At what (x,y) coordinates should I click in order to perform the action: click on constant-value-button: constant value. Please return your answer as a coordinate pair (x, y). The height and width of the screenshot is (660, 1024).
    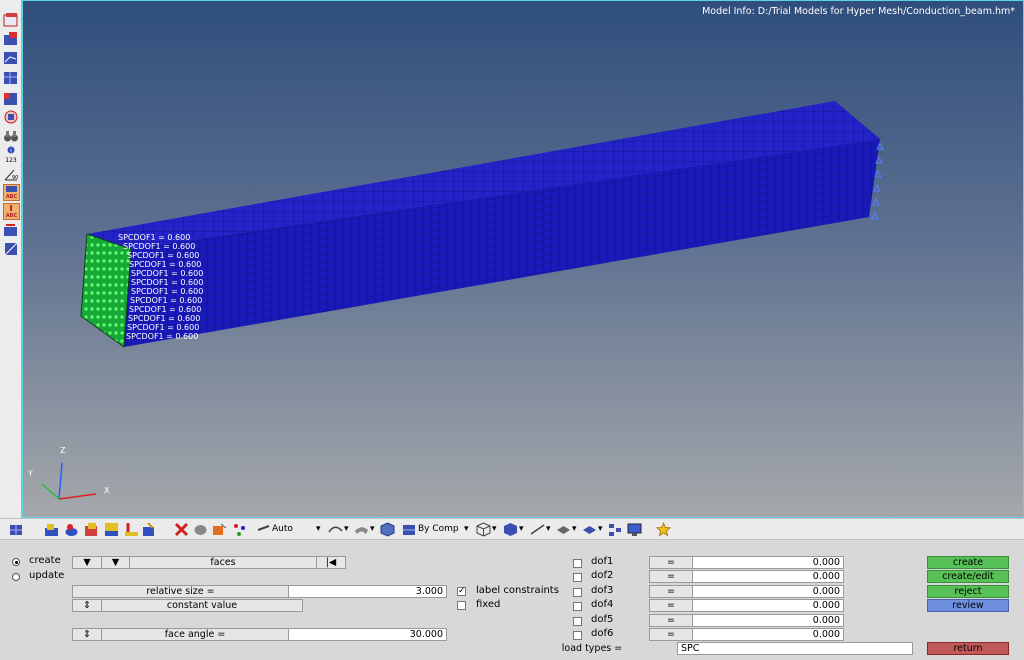
    Looking at the image, I should click on (202, 605).